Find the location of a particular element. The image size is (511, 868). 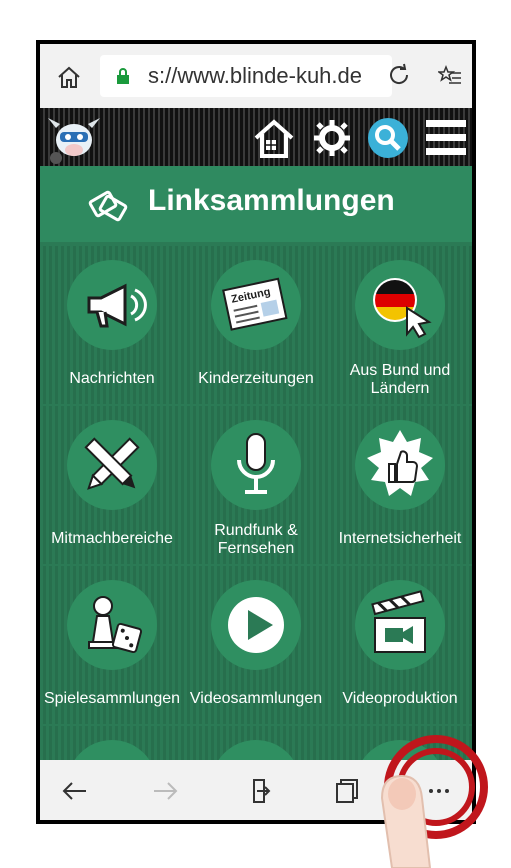

lock-icon is located at coordinates (123, 76).